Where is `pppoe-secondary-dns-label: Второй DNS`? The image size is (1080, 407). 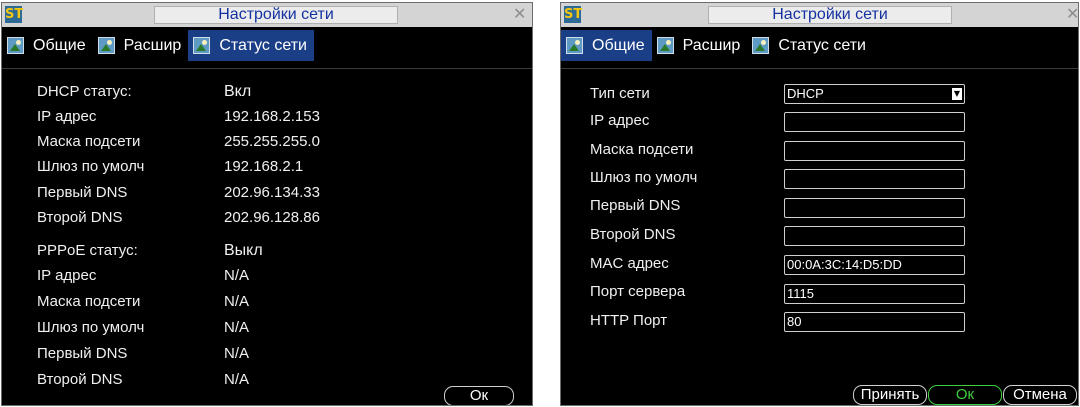 pppoe-secondary-dns-label: Второй DNS is located at coordinates (80, 379).